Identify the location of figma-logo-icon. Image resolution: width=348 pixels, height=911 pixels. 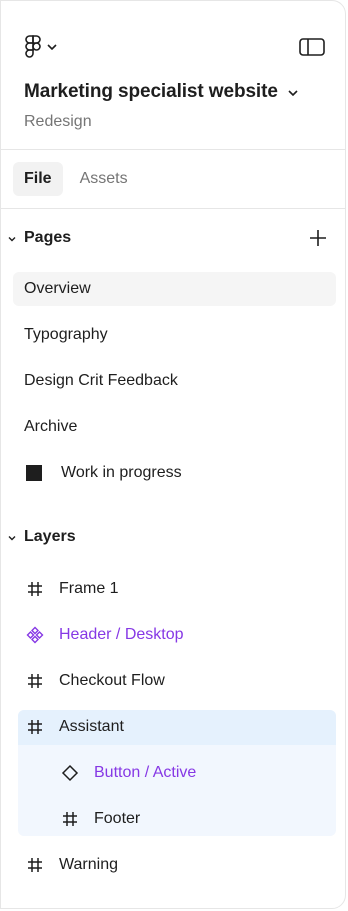
(33, 47).